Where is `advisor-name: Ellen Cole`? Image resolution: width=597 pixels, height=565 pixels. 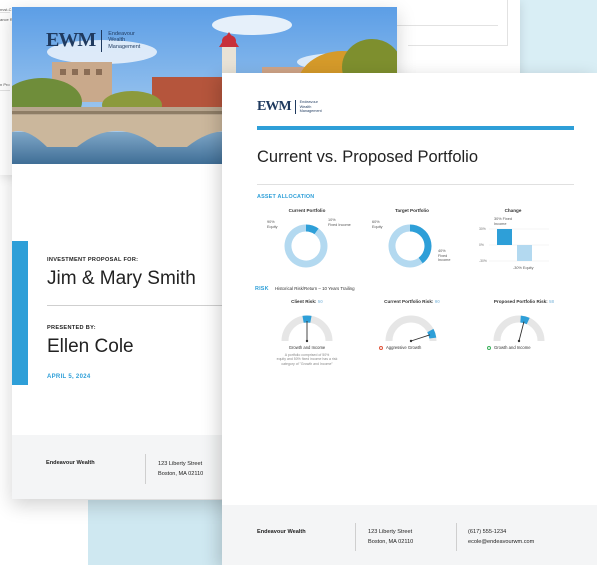
advisor-name: Ellen Cole is located at coordinates (90, 346).